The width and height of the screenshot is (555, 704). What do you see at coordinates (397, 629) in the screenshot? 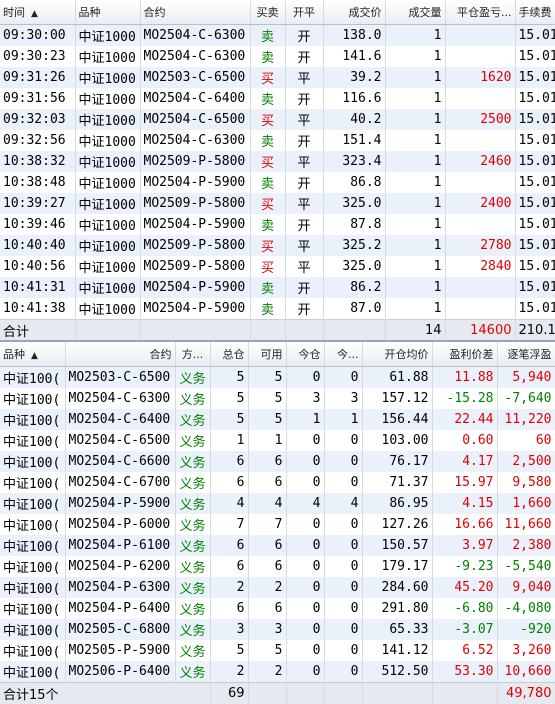
I see `position-avg-price: 65.33` at bounding box center [397, 629].